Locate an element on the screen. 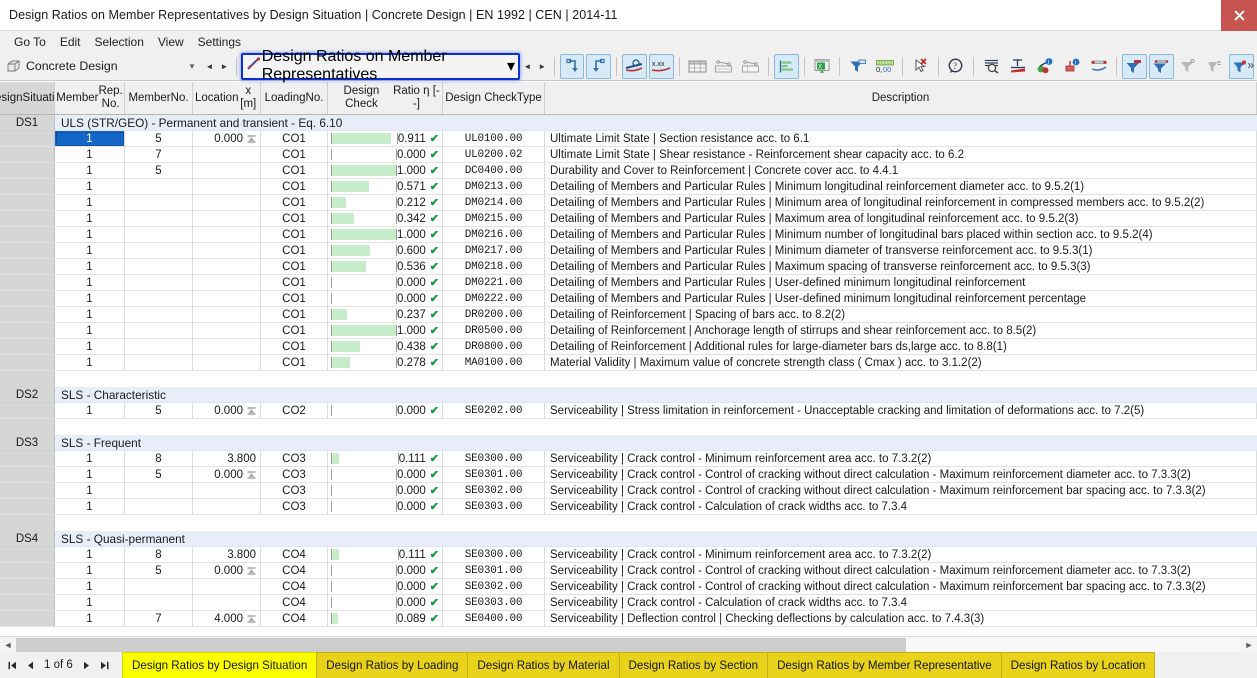 This screenshot has height=678, width=1257. cell-design-check-ratio: 0.438 ✔ is located at coordinates (385, 347).